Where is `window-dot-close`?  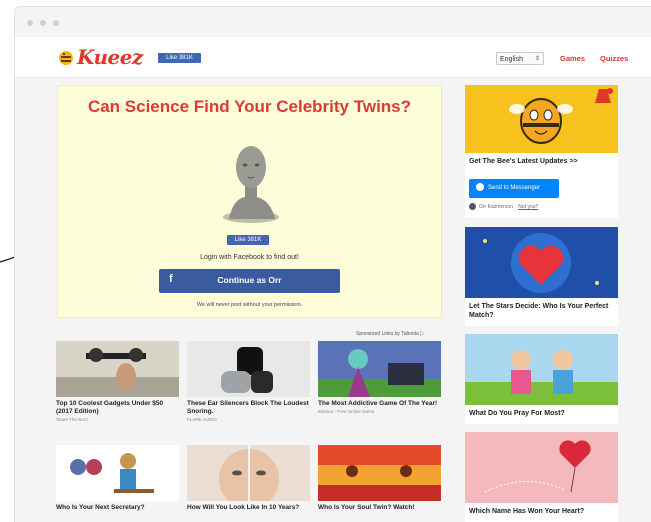
window-dot-close is located at coordinates (30, 23).